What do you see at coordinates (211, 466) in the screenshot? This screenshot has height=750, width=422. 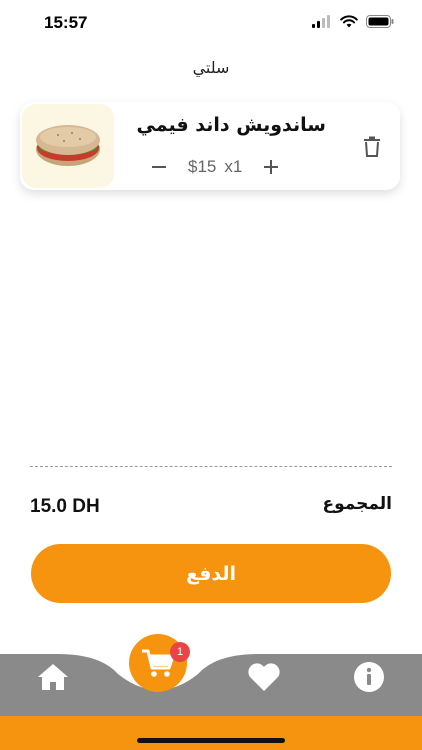 I see `divider` at bounding box center [211, 466].